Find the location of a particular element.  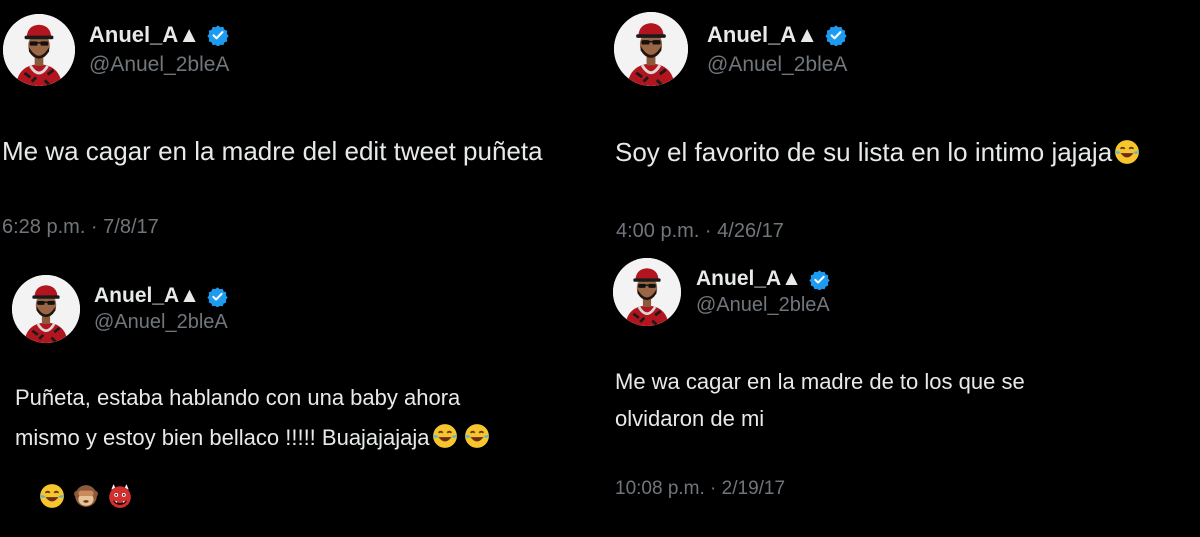

tweet-timestamp: 6:28 p.m. · 7/8/17 is located at coordinates (80, 227).